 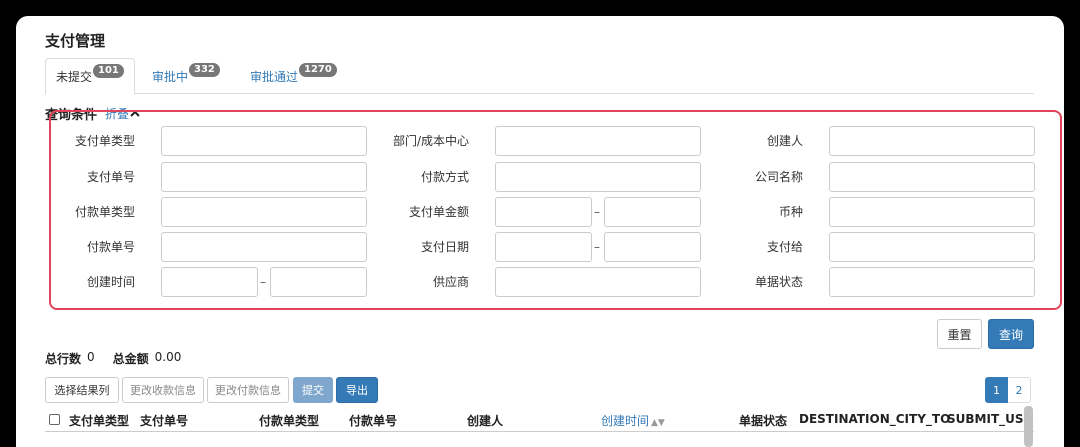 What do you see at coordinates (1011, 334) in the screenshot?
I see `search-button: 查询` at bounding box center [1011, 334].